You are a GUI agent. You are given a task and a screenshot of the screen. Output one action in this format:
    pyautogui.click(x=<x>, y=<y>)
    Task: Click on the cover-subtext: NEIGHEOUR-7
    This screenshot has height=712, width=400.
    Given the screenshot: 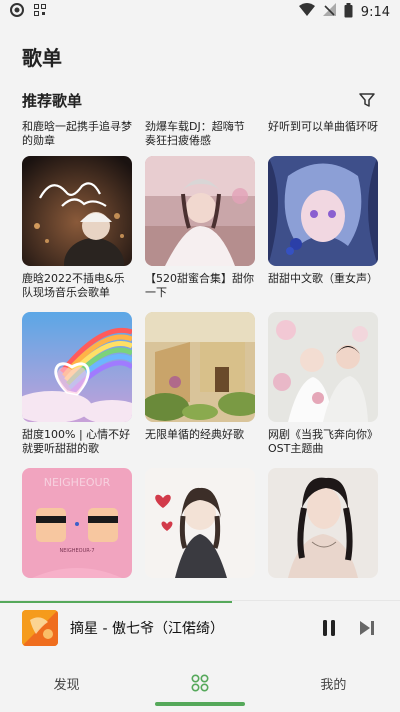 What is the action you would take?
    pyautogui.click(x=76, y=551)
    